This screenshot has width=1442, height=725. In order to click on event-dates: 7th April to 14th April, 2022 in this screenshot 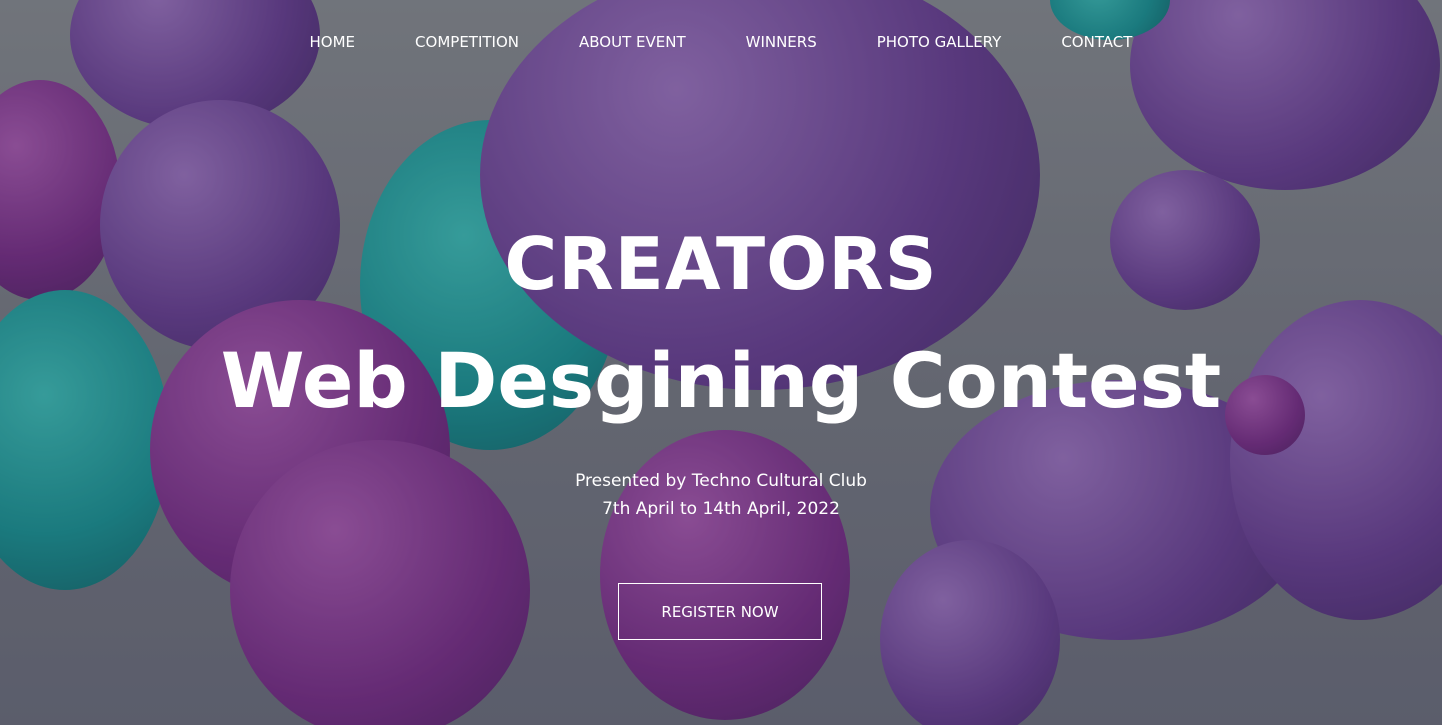, I will do `click(721, 509)`.